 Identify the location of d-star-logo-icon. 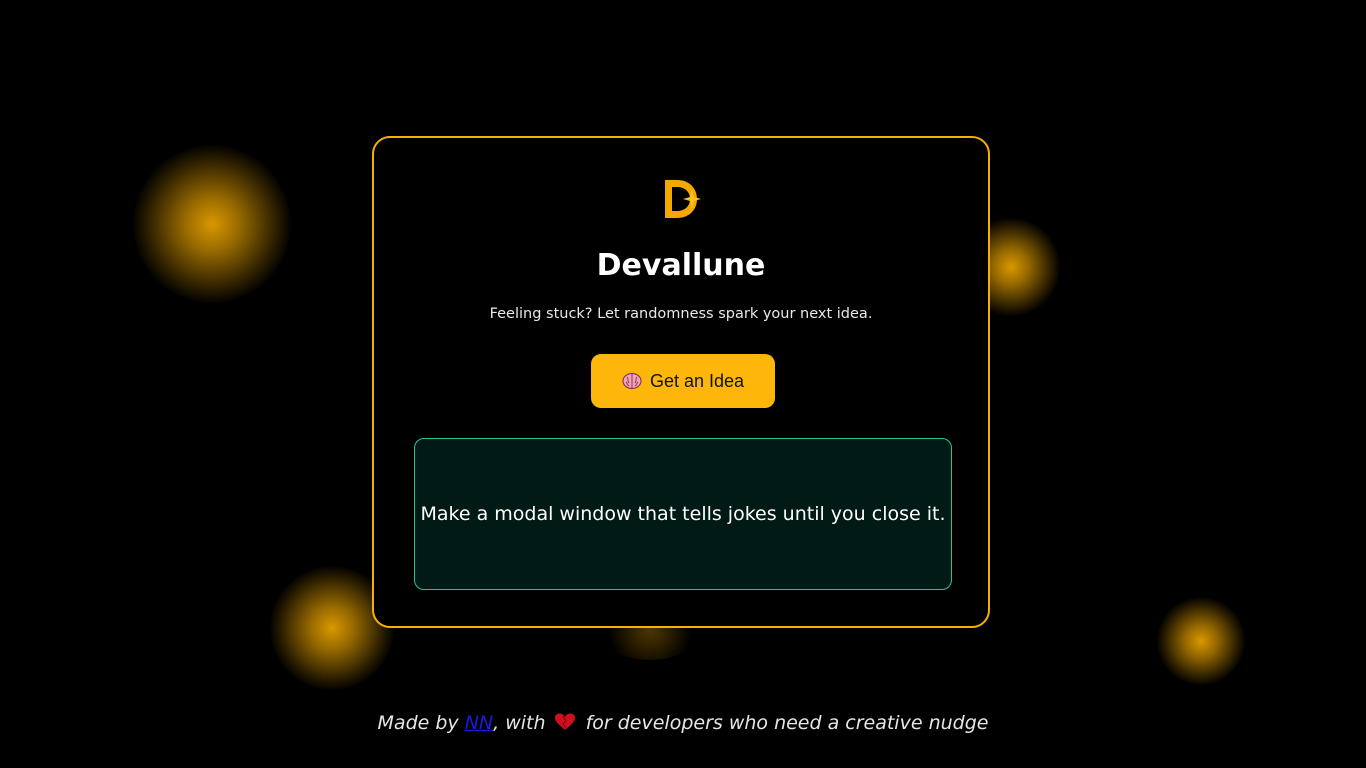
(683, 199).